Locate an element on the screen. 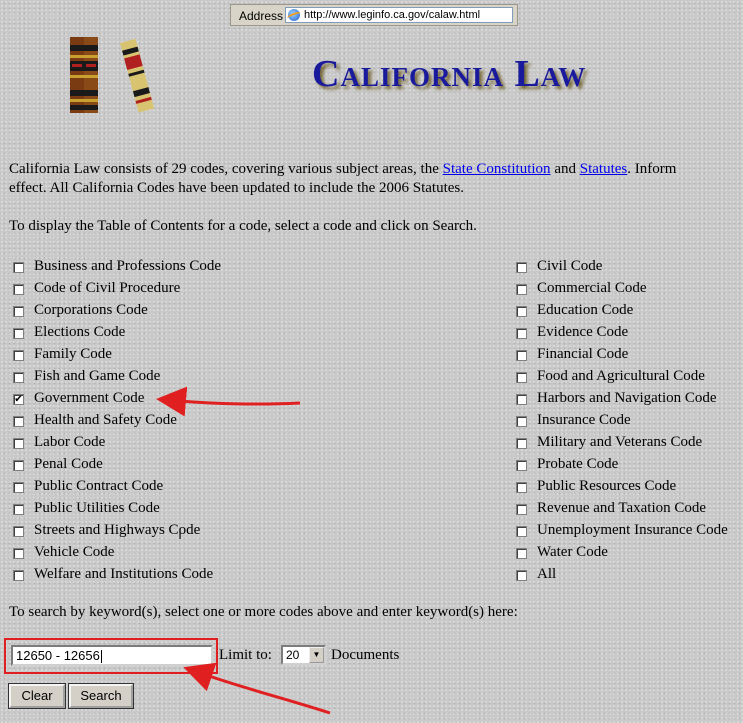 The width and height of the screenshot is (743, 723). address-field: http://www.leginfo.ca.gov/calaw.html is located at coordinates (399, 15).